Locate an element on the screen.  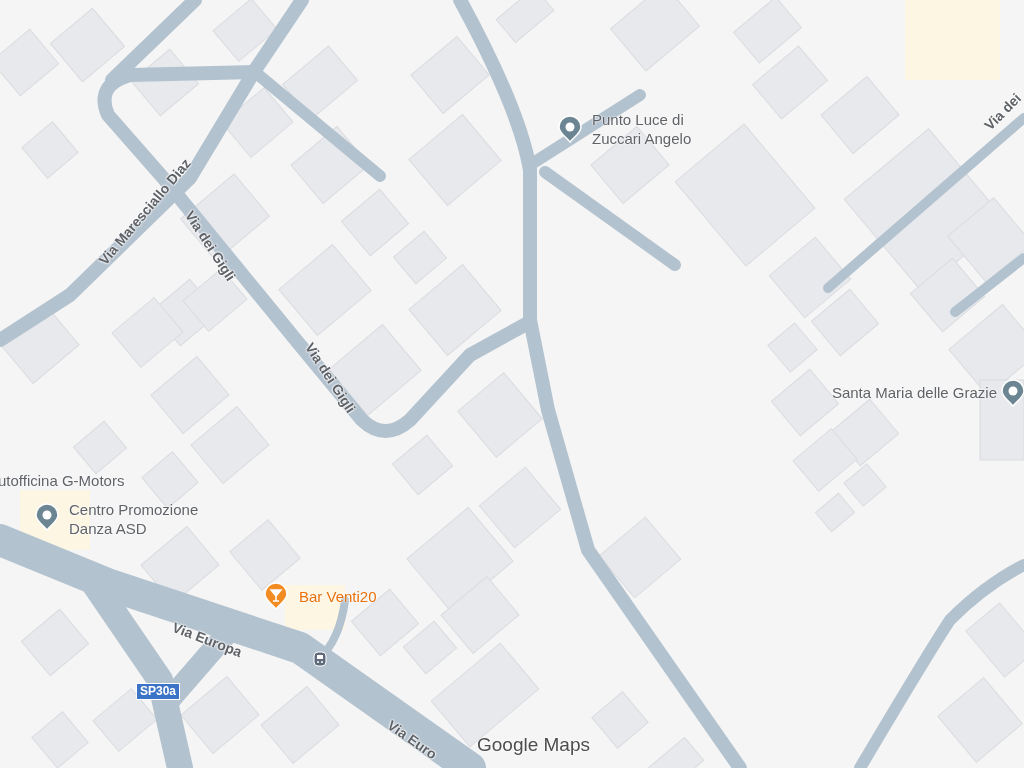
place-name: Centro Promozione Danza ASD is located at coordinates (144, 519).